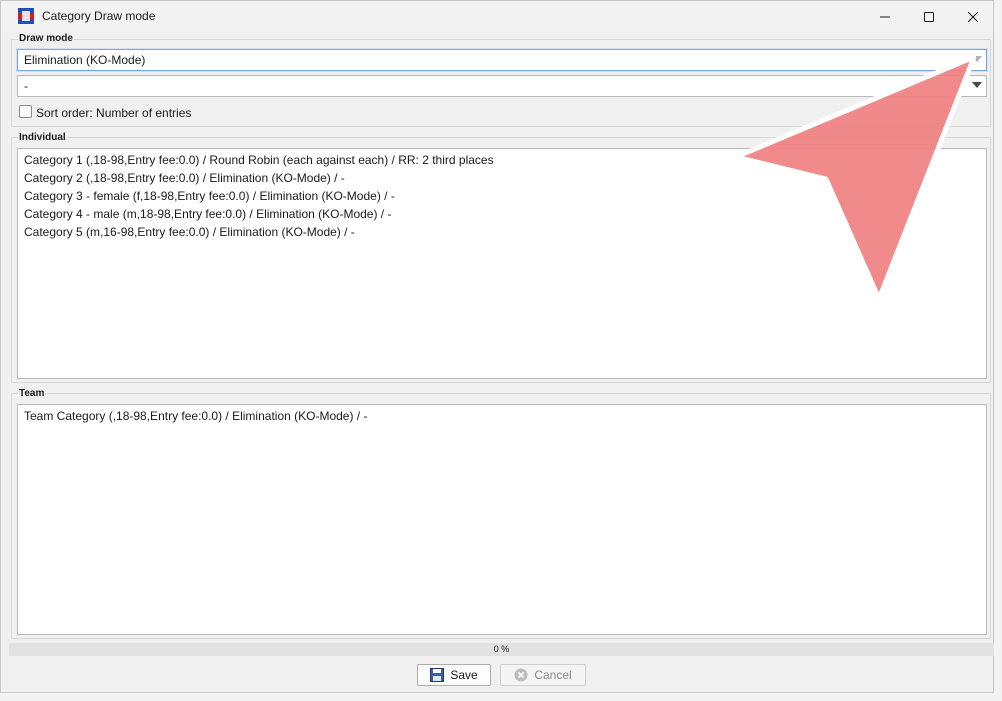 Image resolution: width=1002 pixels, height=701 pixels. I want to click on sort-order-checkbox, so click(25, 111).